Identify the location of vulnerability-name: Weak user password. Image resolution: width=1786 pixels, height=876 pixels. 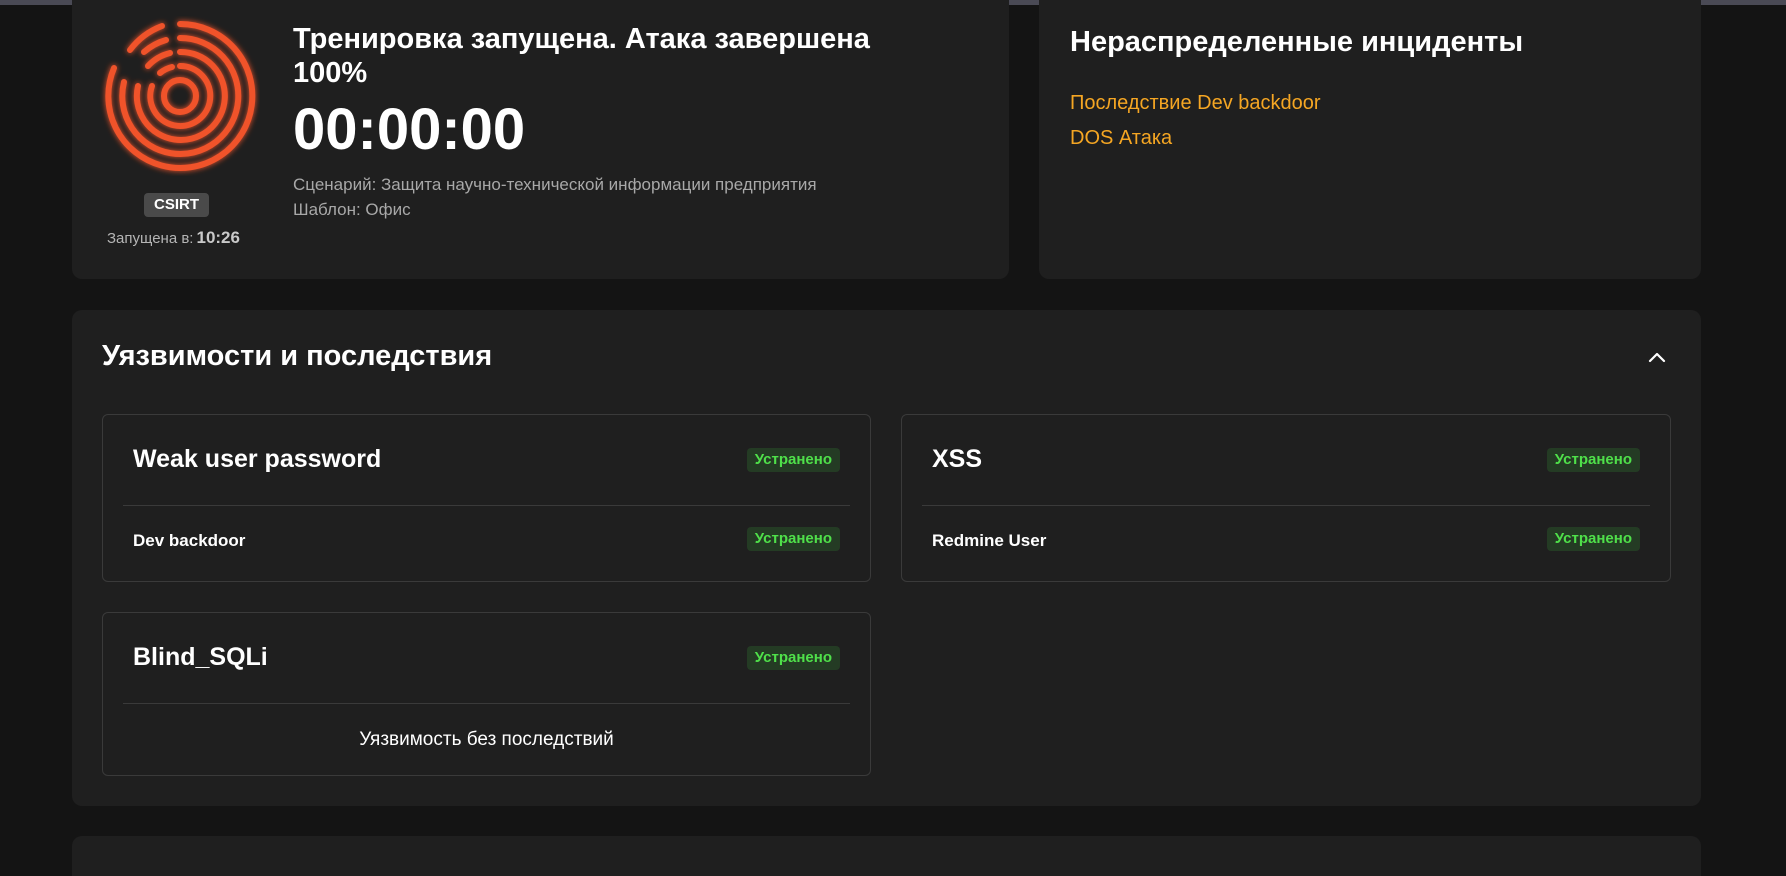
(257, 459).